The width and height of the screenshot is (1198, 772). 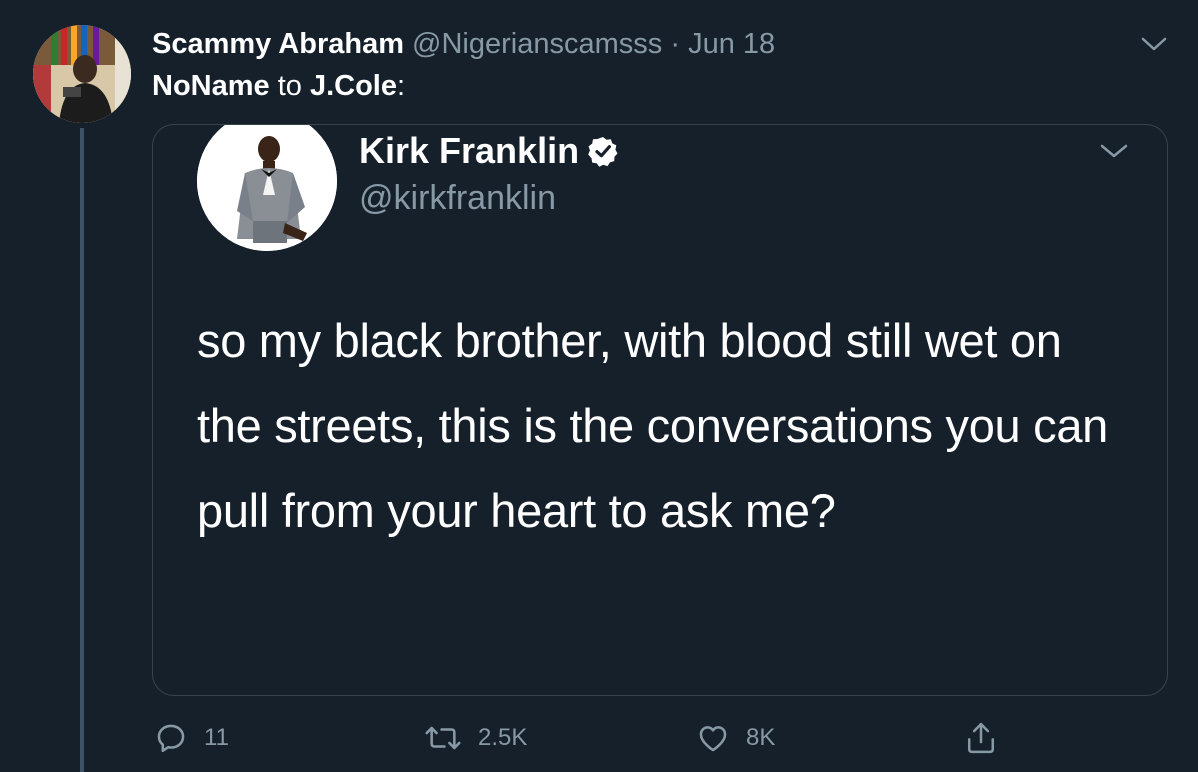 What do you see at coordinates (82, 74) in the screenshot?
I see `avatar` at bounding box center [82, 74].